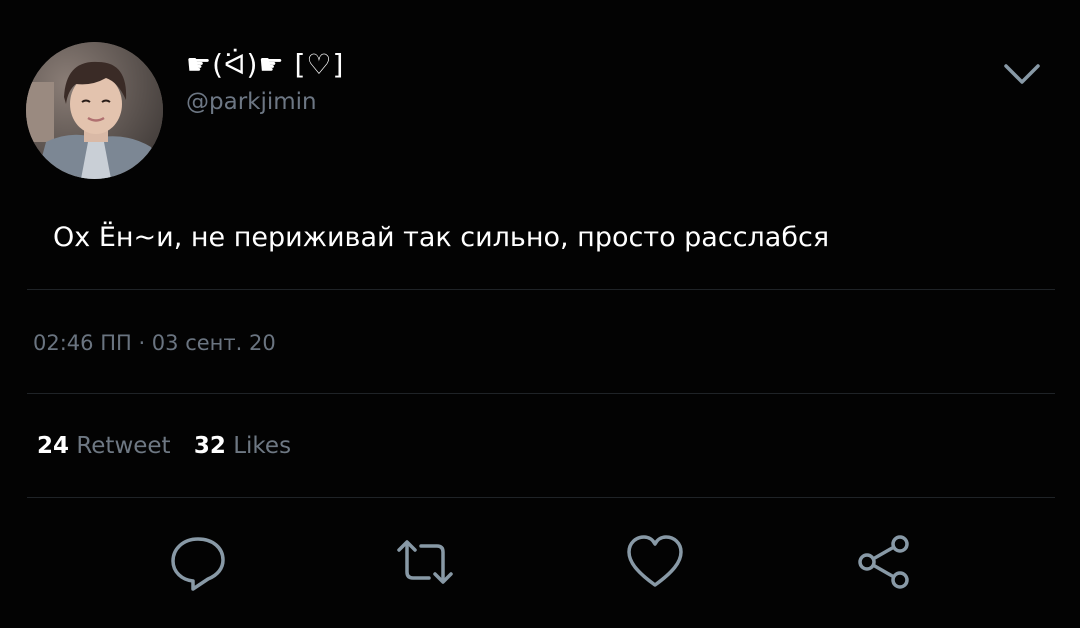 The image size is (1080, 628). Describe the element at coordinates (251, 102) in the screenshot. I see `user-handle: @parkjimin` at that location.